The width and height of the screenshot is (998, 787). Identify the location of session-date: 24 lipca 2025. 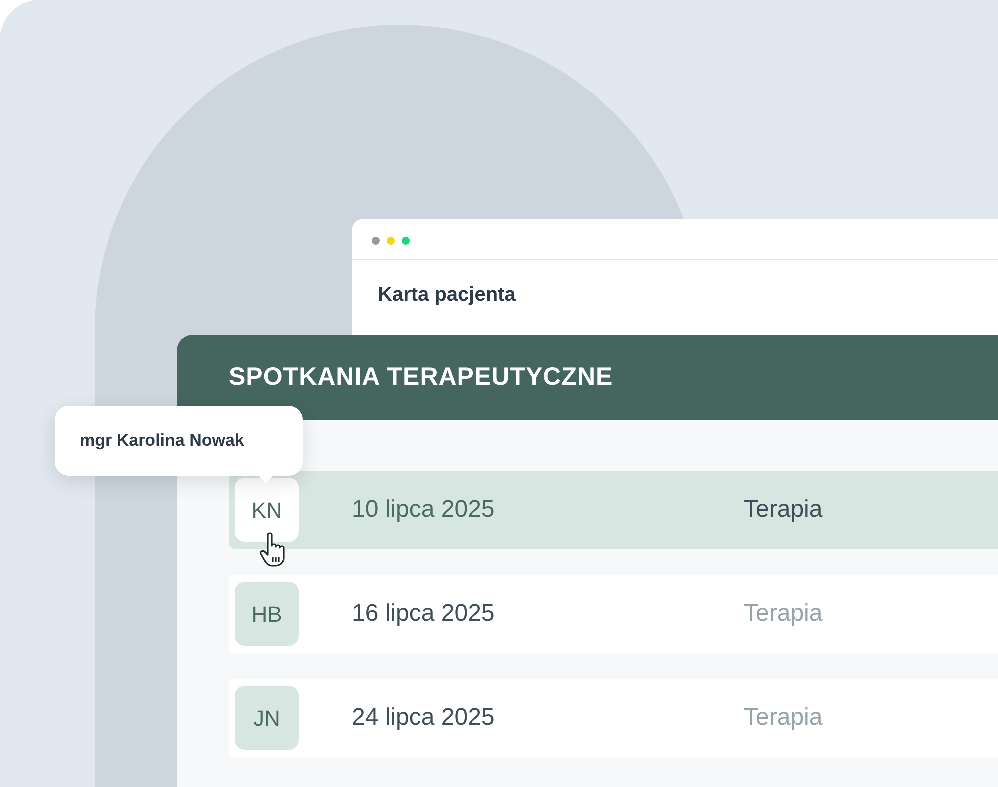
(424, 718).